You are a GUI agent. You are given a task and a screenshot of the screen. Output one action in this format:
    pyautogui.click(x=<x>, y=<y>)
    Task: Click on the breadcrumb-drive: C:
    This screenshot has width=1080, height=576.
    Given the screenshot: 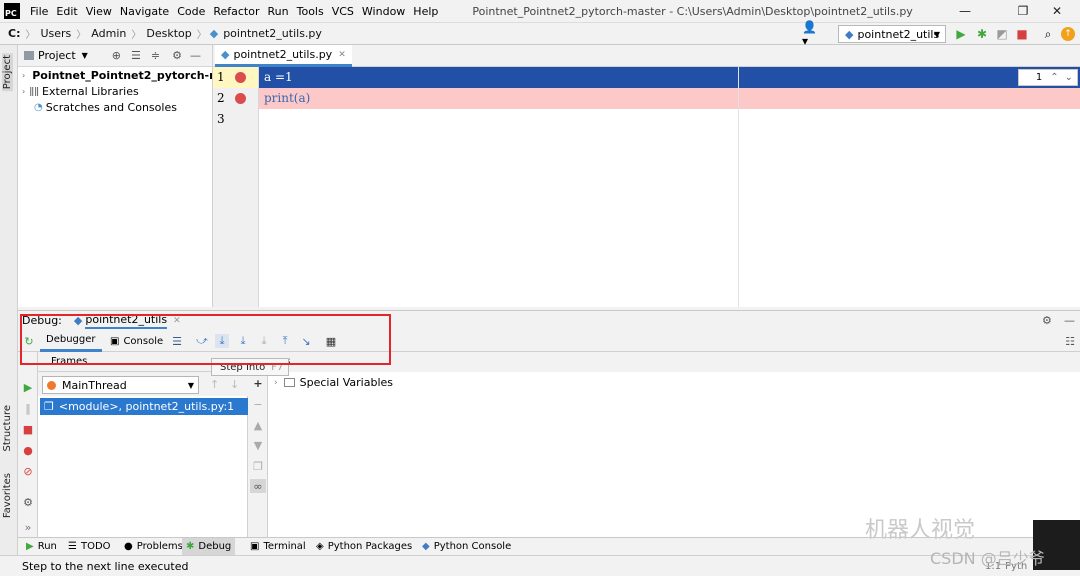 What is the action you would take?
    pyautogui.click(x=11, y=33)
    